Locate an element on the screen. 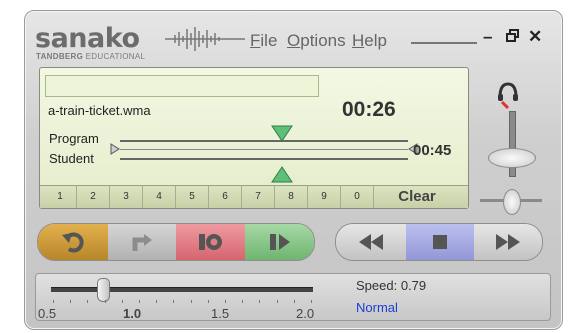 This screenshot has height=333, width=569. normal-speed-link: Normal is located at coordinates (377, 307).